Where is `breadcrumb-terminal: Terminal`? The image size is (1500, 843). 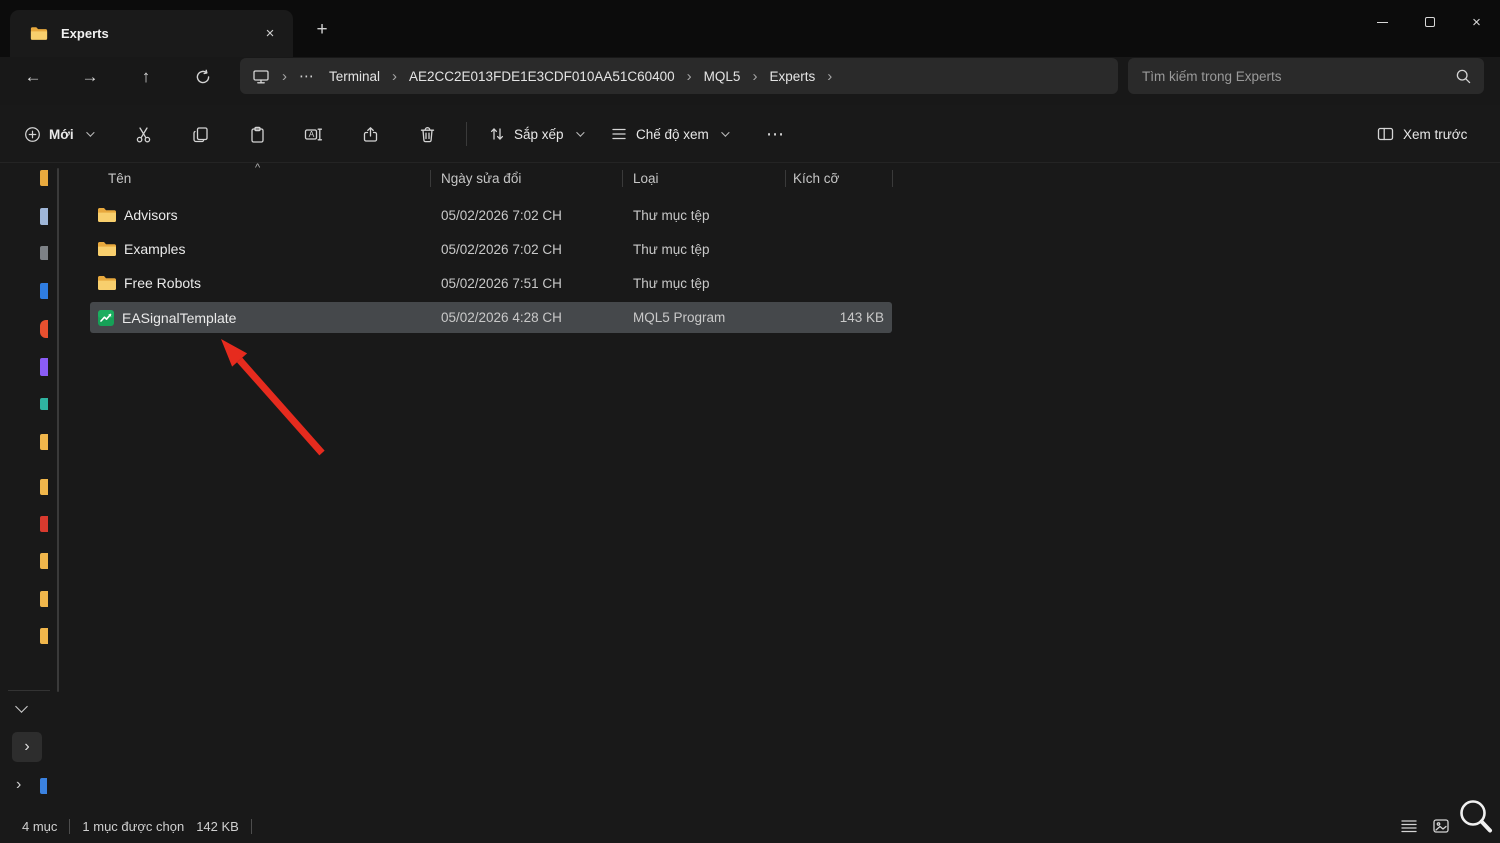
breadcrumb-terminal: Terminal is located at coordinates (354, 76).